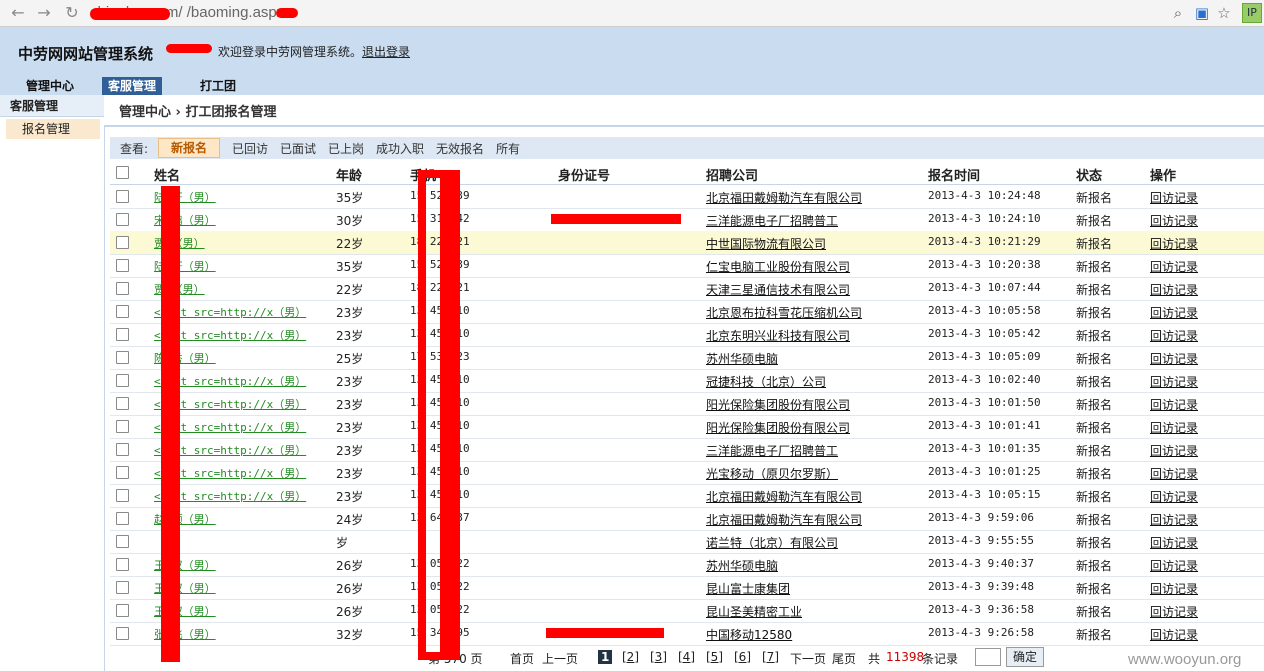 This screenshot has width=1264, height=671. Describe the element at coordinates (1202, 13) in the screenshot. I see `extension-icon: ▣` at that location.